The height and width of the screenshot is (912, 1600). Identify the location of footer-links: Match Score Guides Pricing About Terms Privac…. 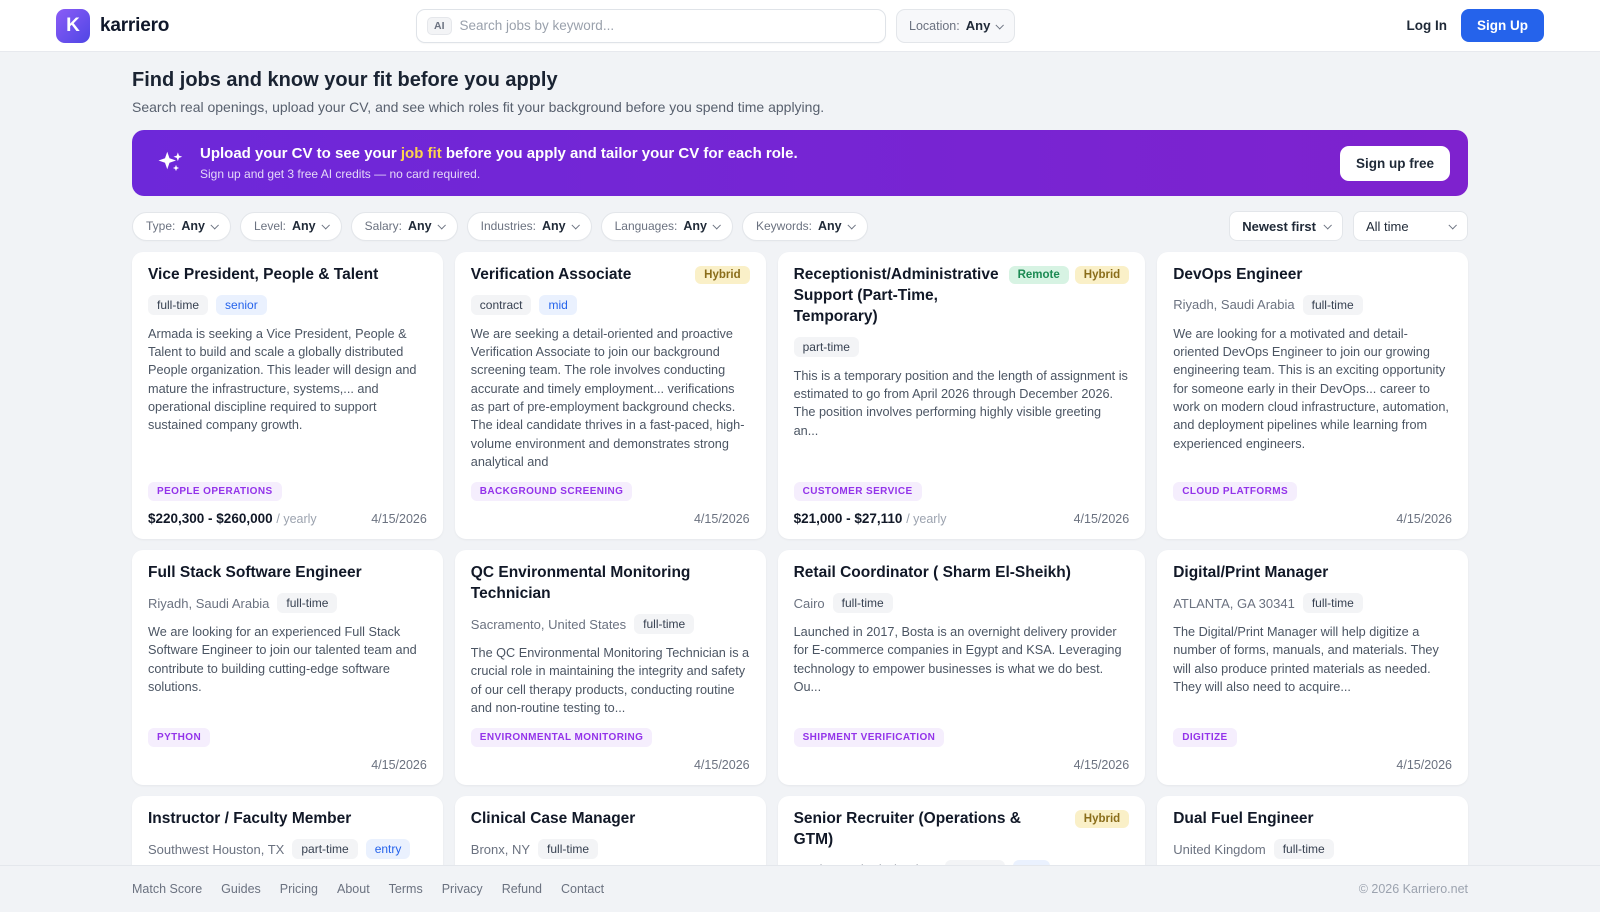
(368, 889).